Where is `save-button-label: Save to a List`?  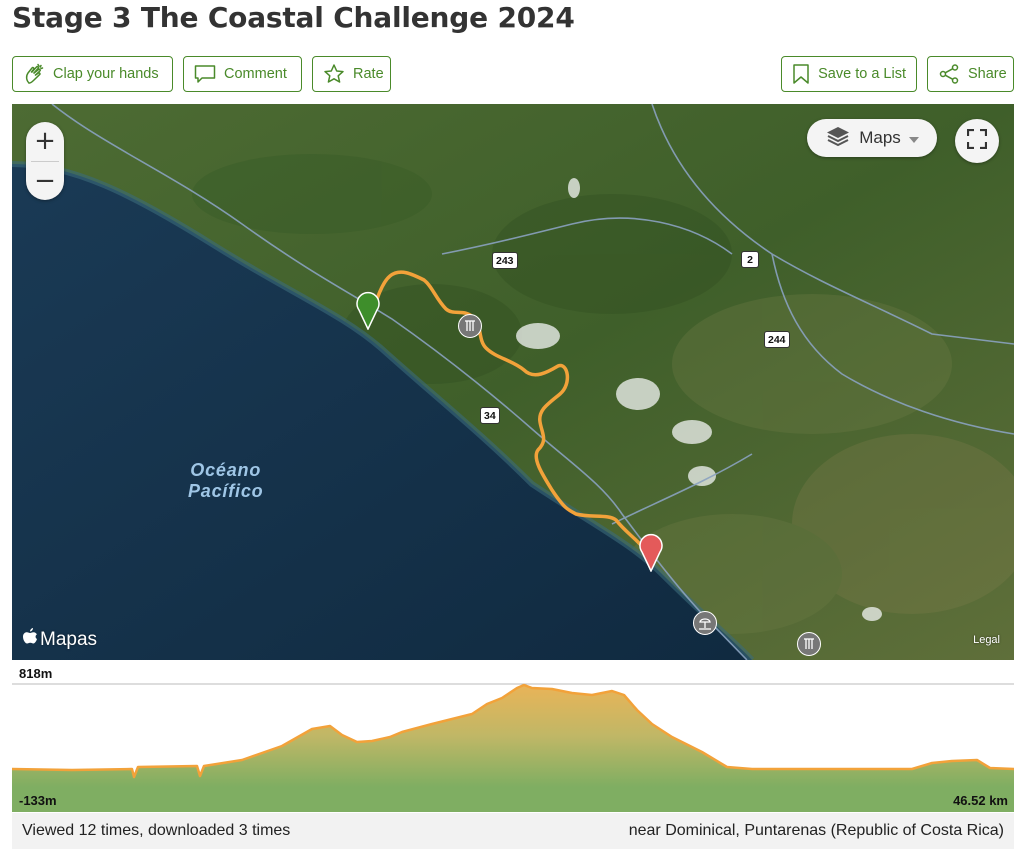
save-button-label: Save to a List is located at coordinates (862, 74).